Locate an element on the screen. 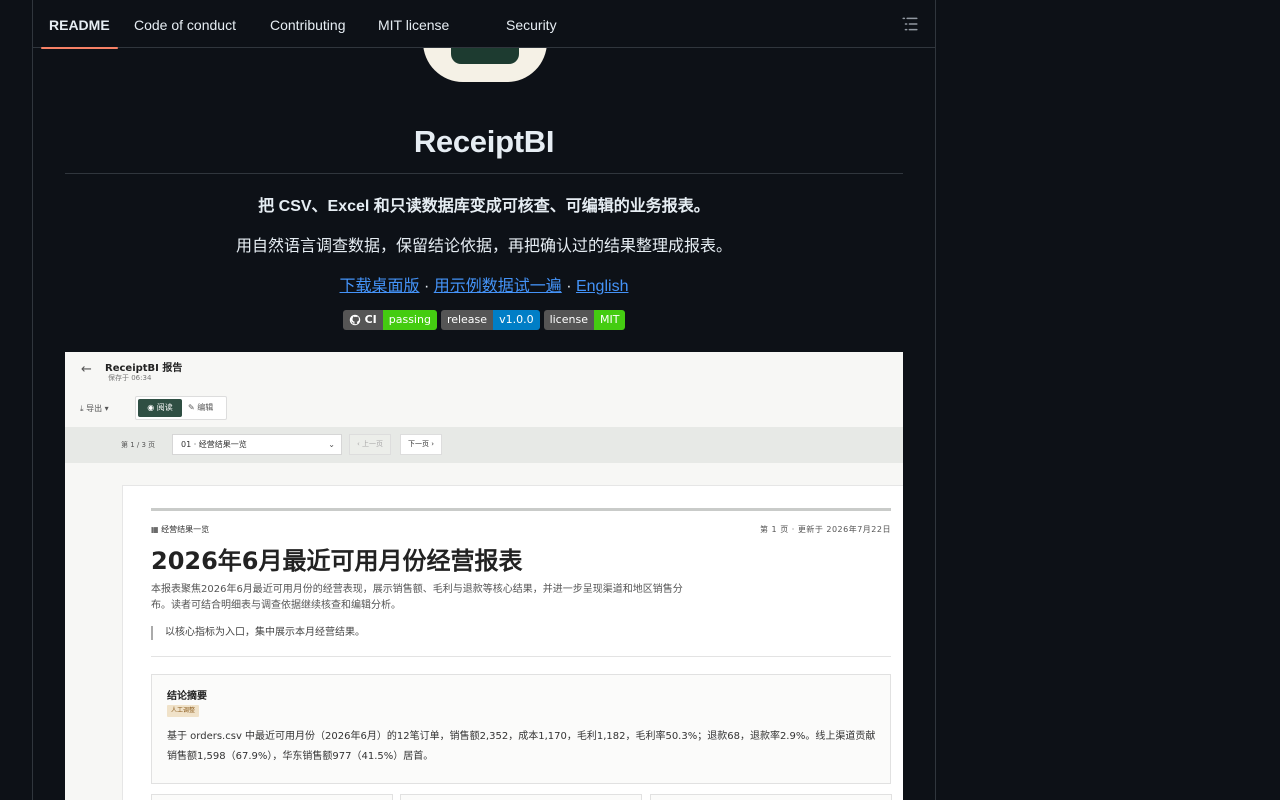  try-sample-data-link: 用示例数据试一遍 is located at coordinates (498, 286).